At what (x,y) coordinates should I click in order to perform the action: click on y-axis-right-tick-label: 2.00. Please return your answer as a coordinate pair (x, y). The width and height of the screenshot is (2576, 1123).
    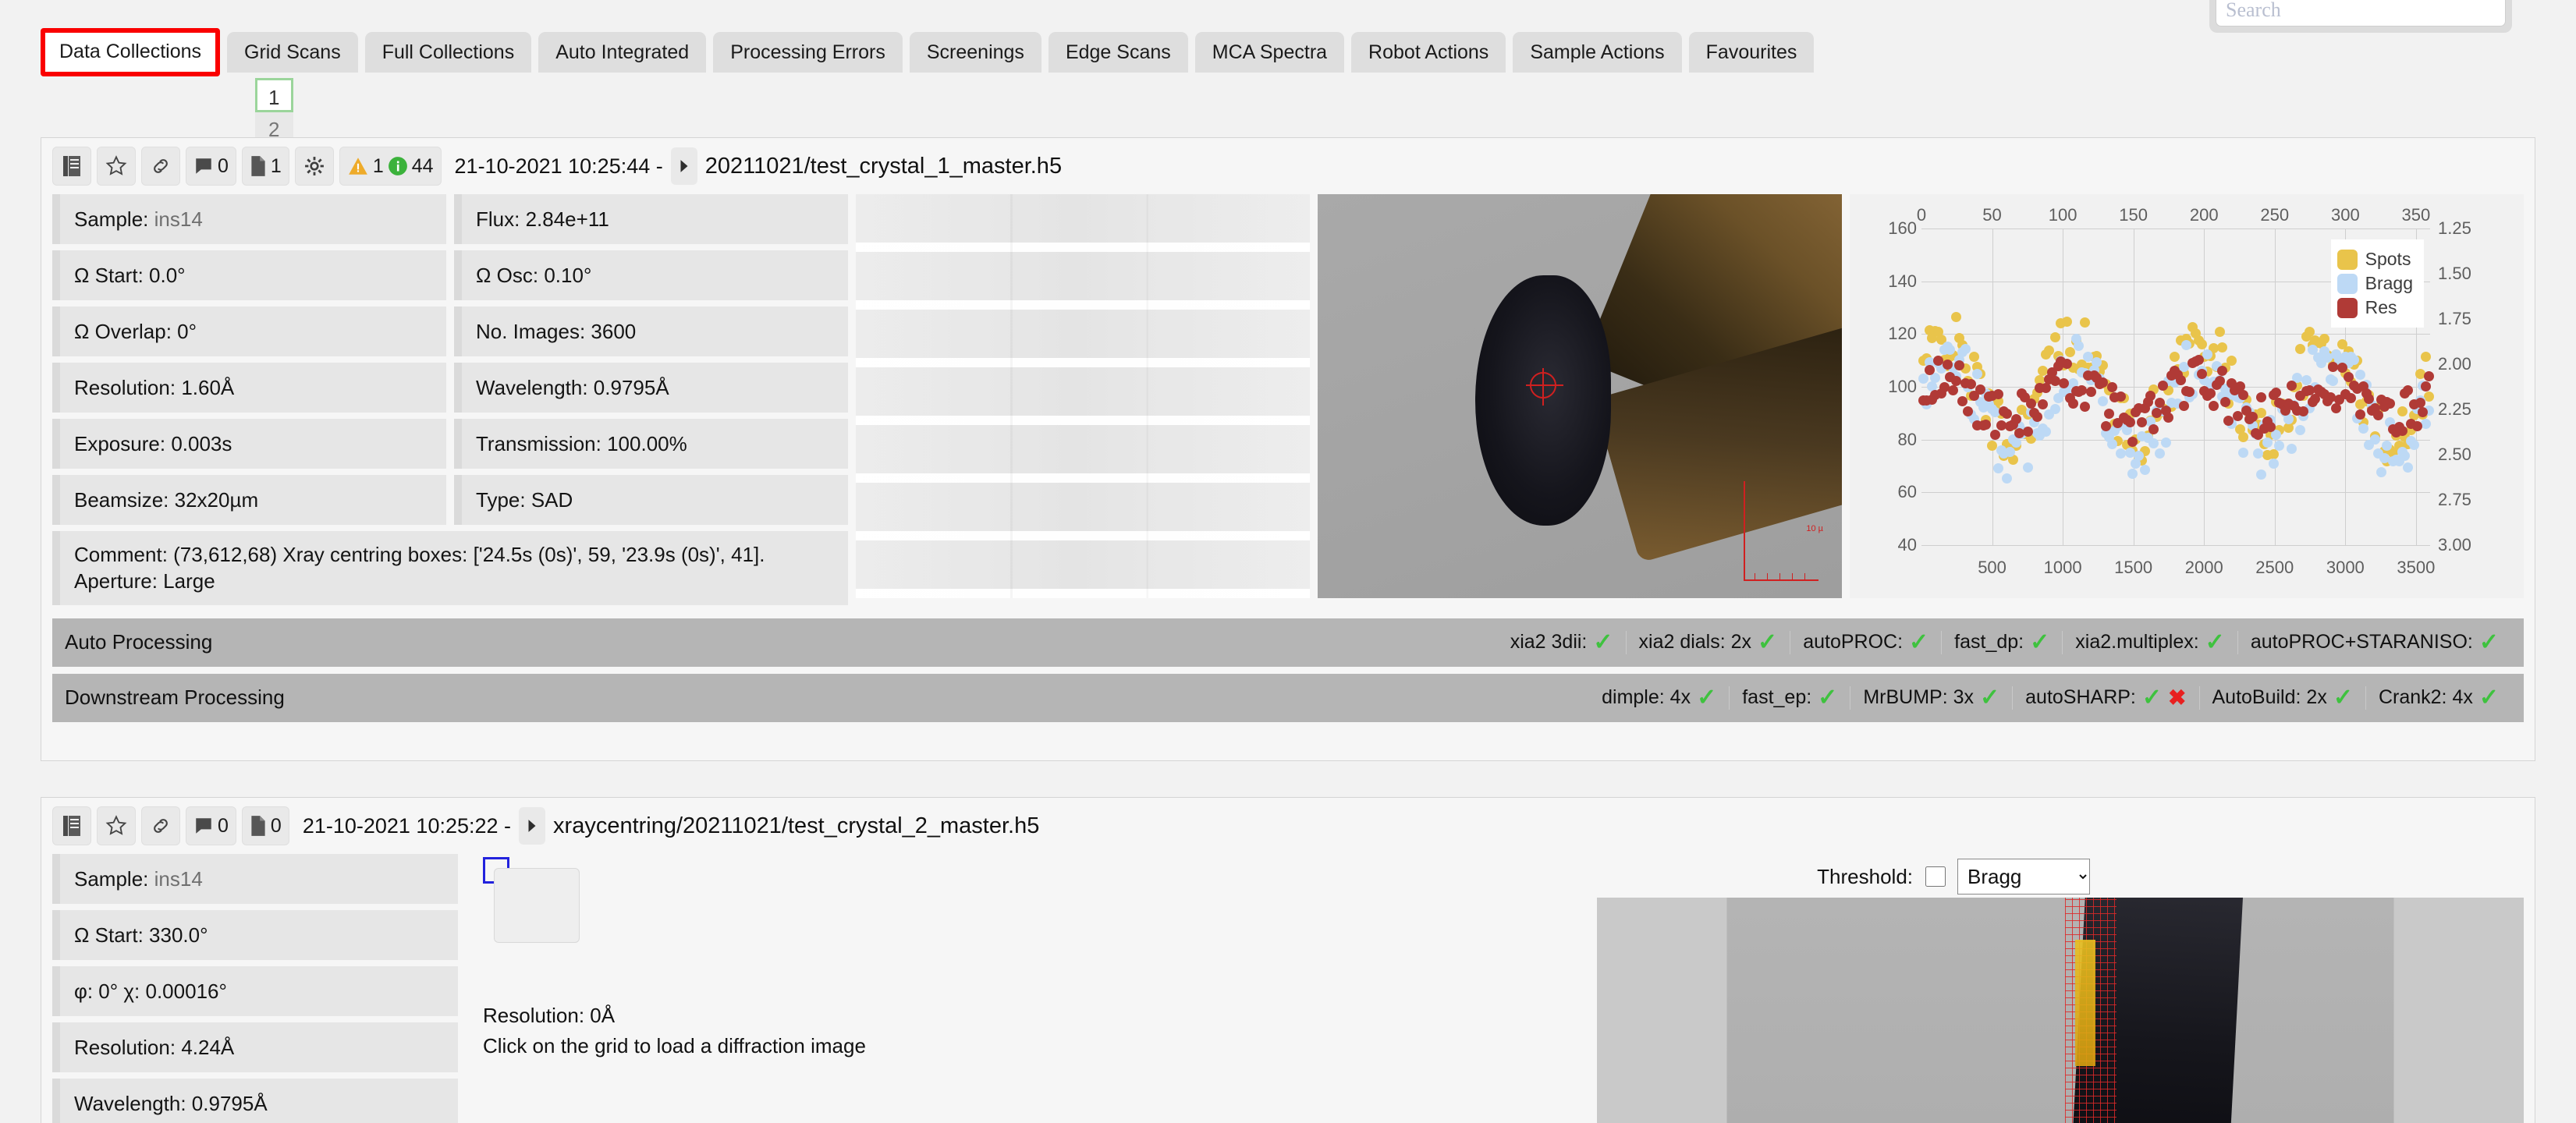
    Looking at the image, I should click on (2454, 364).